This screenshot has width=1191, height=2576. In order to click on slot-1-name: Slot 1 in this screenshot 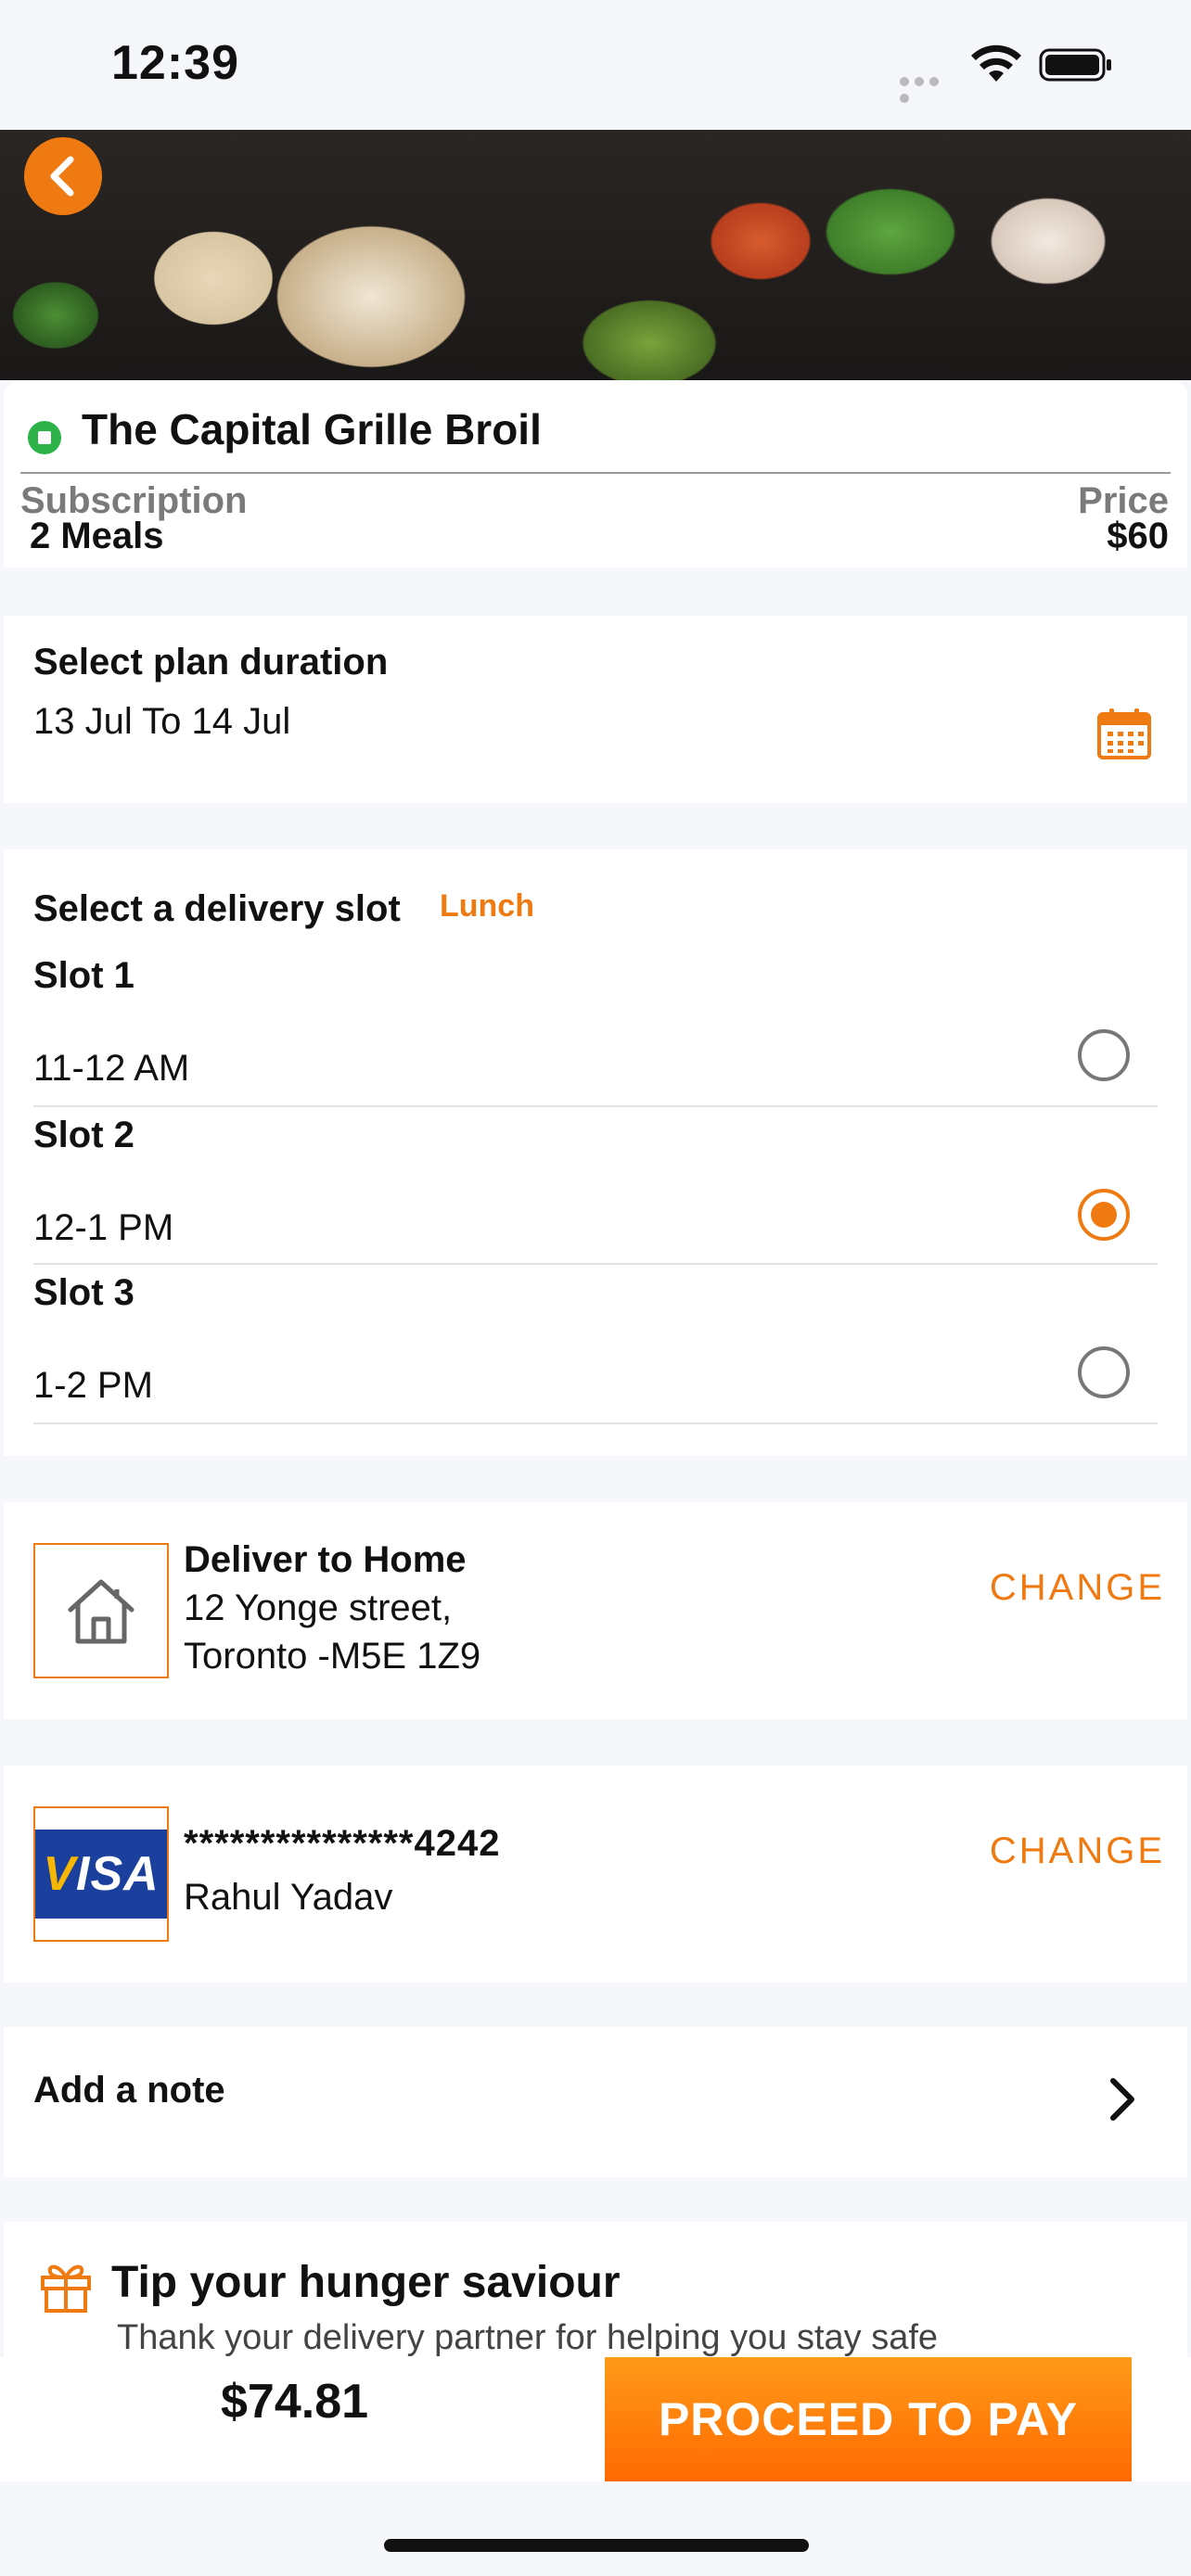, I will do `click(83, 976)`.